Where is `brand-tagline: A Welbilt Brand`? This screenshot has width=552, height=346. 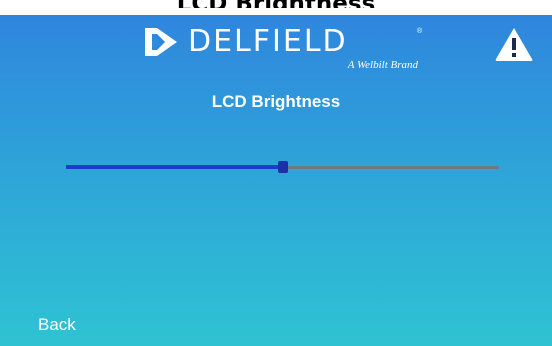 brand-tagline: A Welbilt Brand is located at coordinates (382, 65).